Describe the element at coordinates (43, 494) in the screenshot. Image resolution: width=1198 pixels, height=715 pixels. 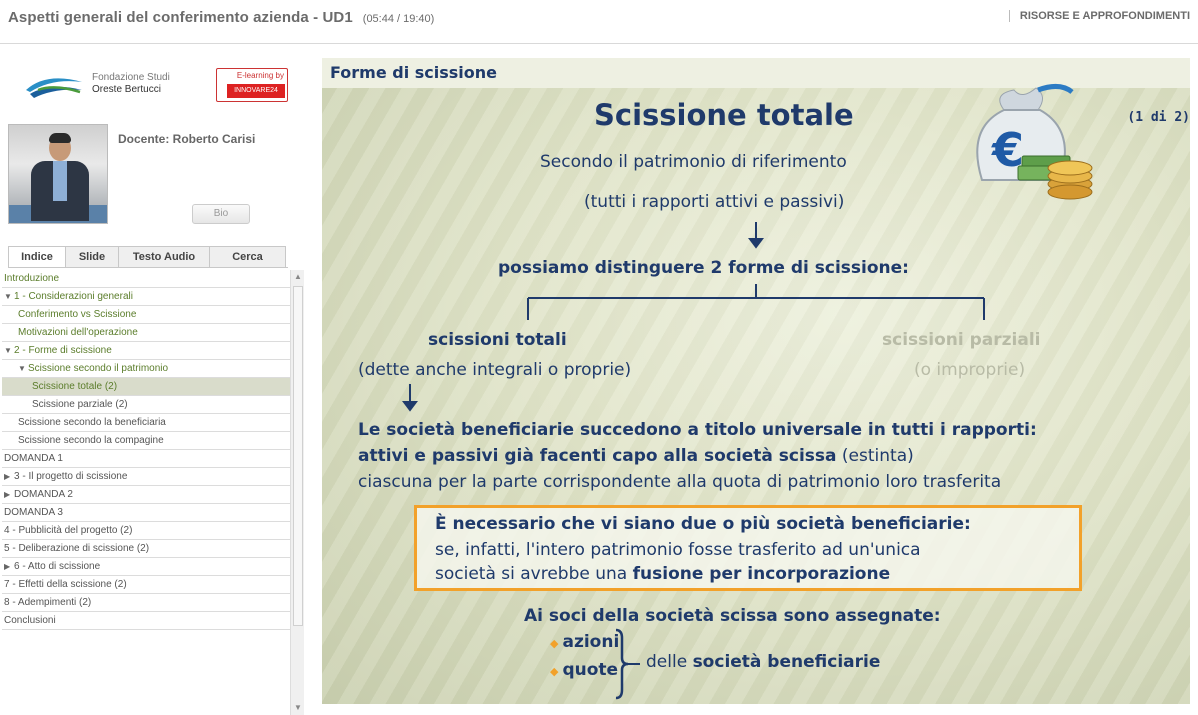
I see `index-item-label: DOMANDA 2` at that location.